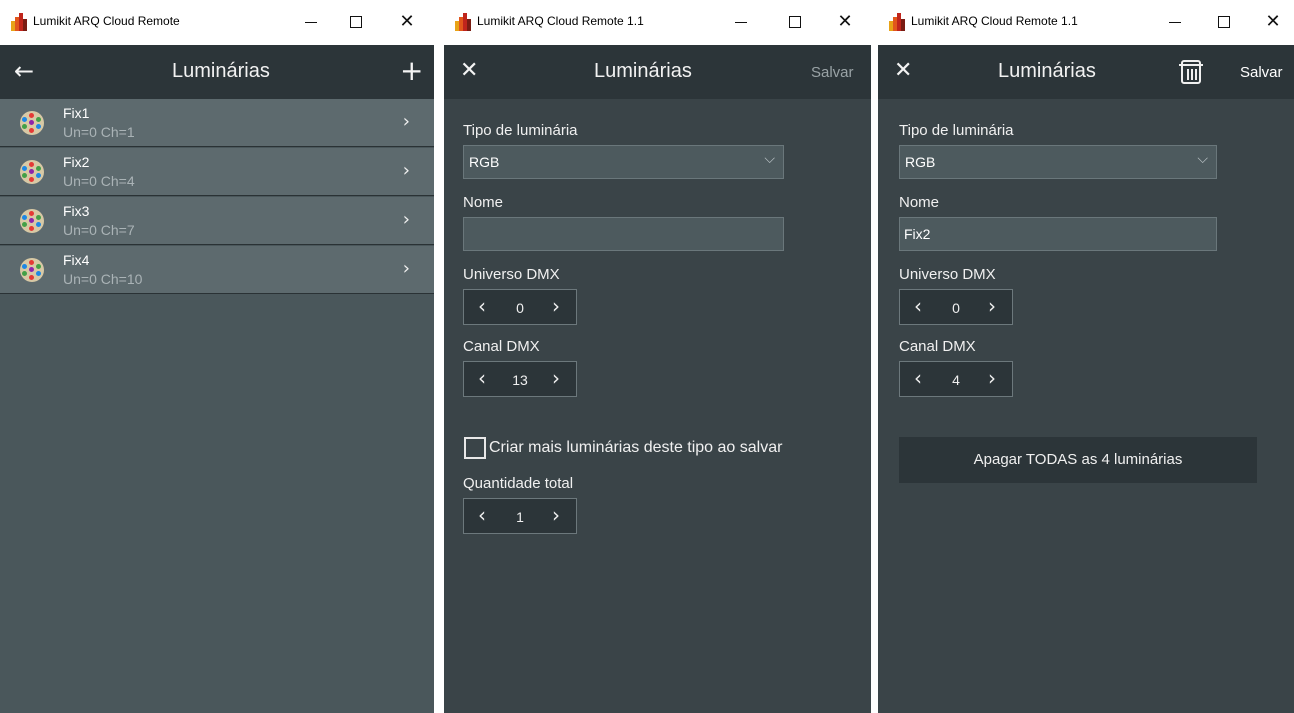  Describe the element at coordinates (956, 379) in the screenshot. I see `dmx-channel-stepper: ‹ 4 ›` at that location.